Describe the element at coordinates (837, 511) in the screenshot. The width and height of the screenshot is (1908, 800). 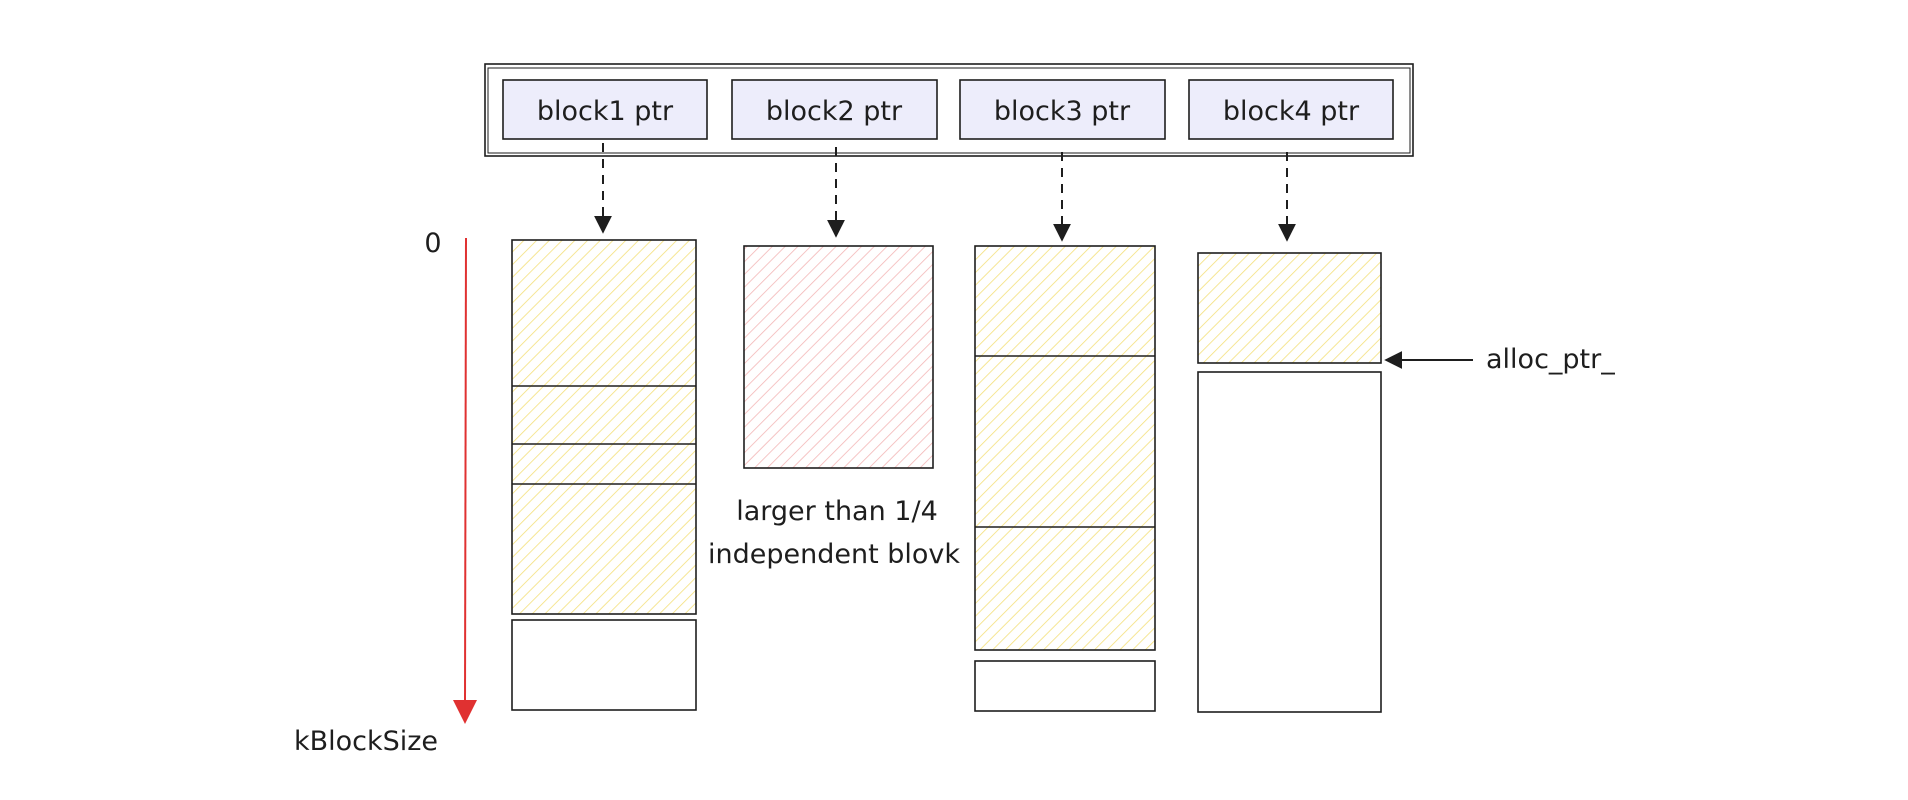
I see `large-block-note-line1: larger than 1/4` at that location.